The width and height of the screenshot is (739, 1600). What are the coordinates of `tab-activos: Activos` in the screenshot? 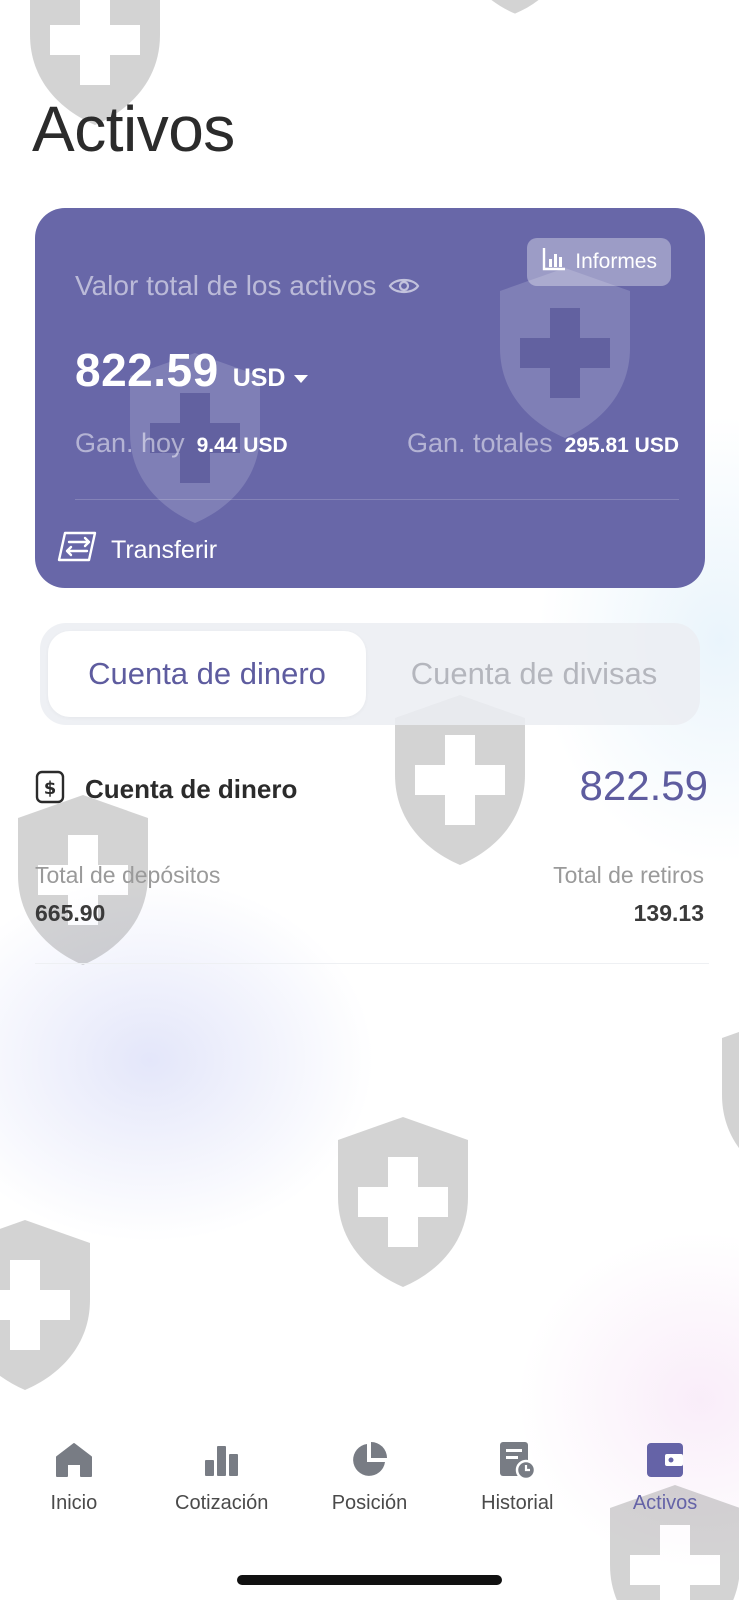 It's located at (665, 1495).